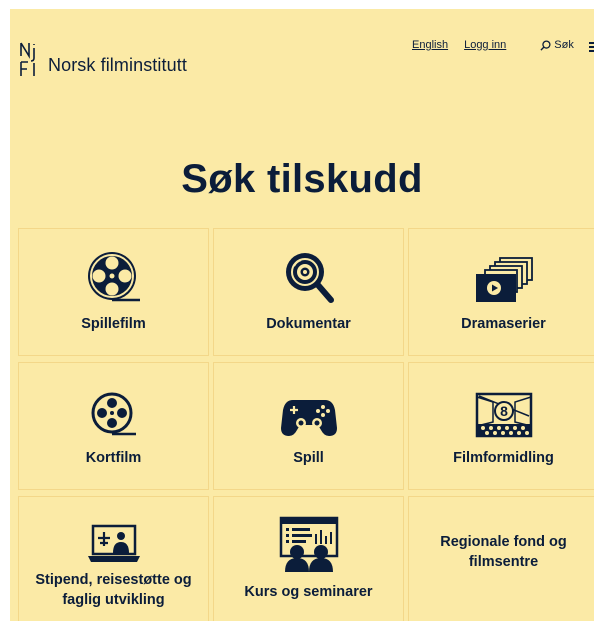 The width and height of the screenshot is (594, 621). I want to click on magnifier-target-icon, so click(309, 278).